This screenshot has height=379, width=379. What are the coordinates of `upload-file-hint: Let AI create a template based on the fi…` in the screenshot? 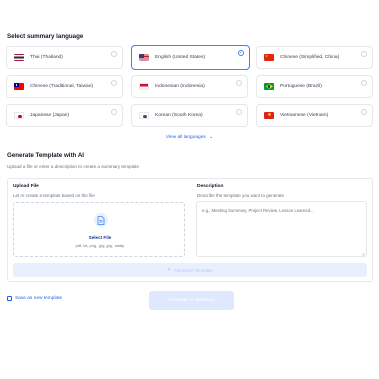 It's located at (54, 195).